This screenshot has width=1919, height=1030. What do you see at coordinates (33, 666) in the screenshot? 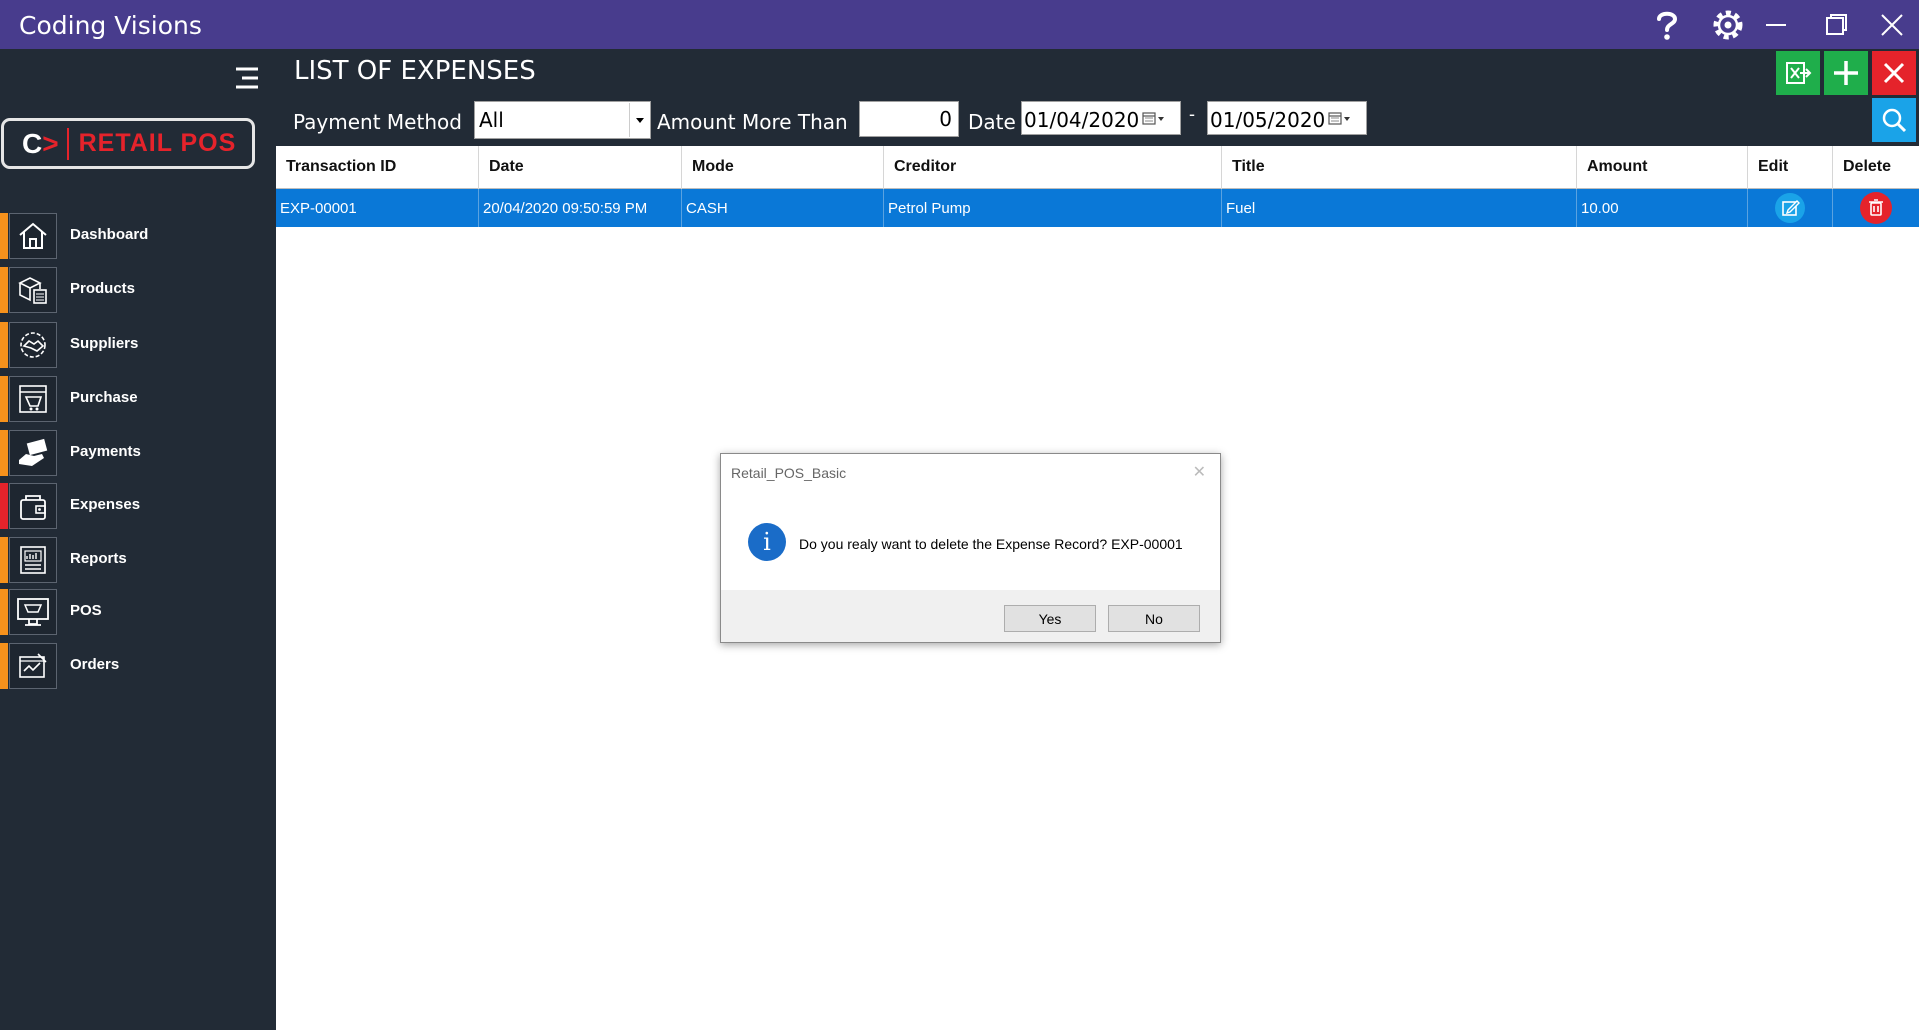
I see `orders-icon` at bounding box center [33, 666].